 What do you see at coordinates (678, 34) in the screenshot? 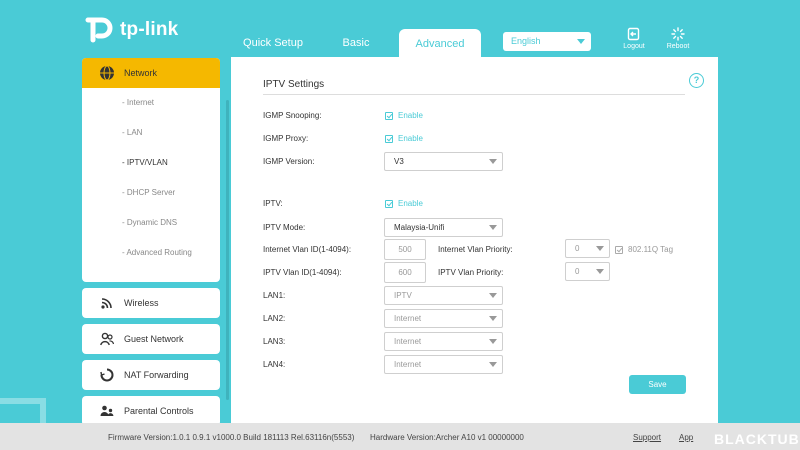
I see `reboot-icon` at bounding box center [678, 34].